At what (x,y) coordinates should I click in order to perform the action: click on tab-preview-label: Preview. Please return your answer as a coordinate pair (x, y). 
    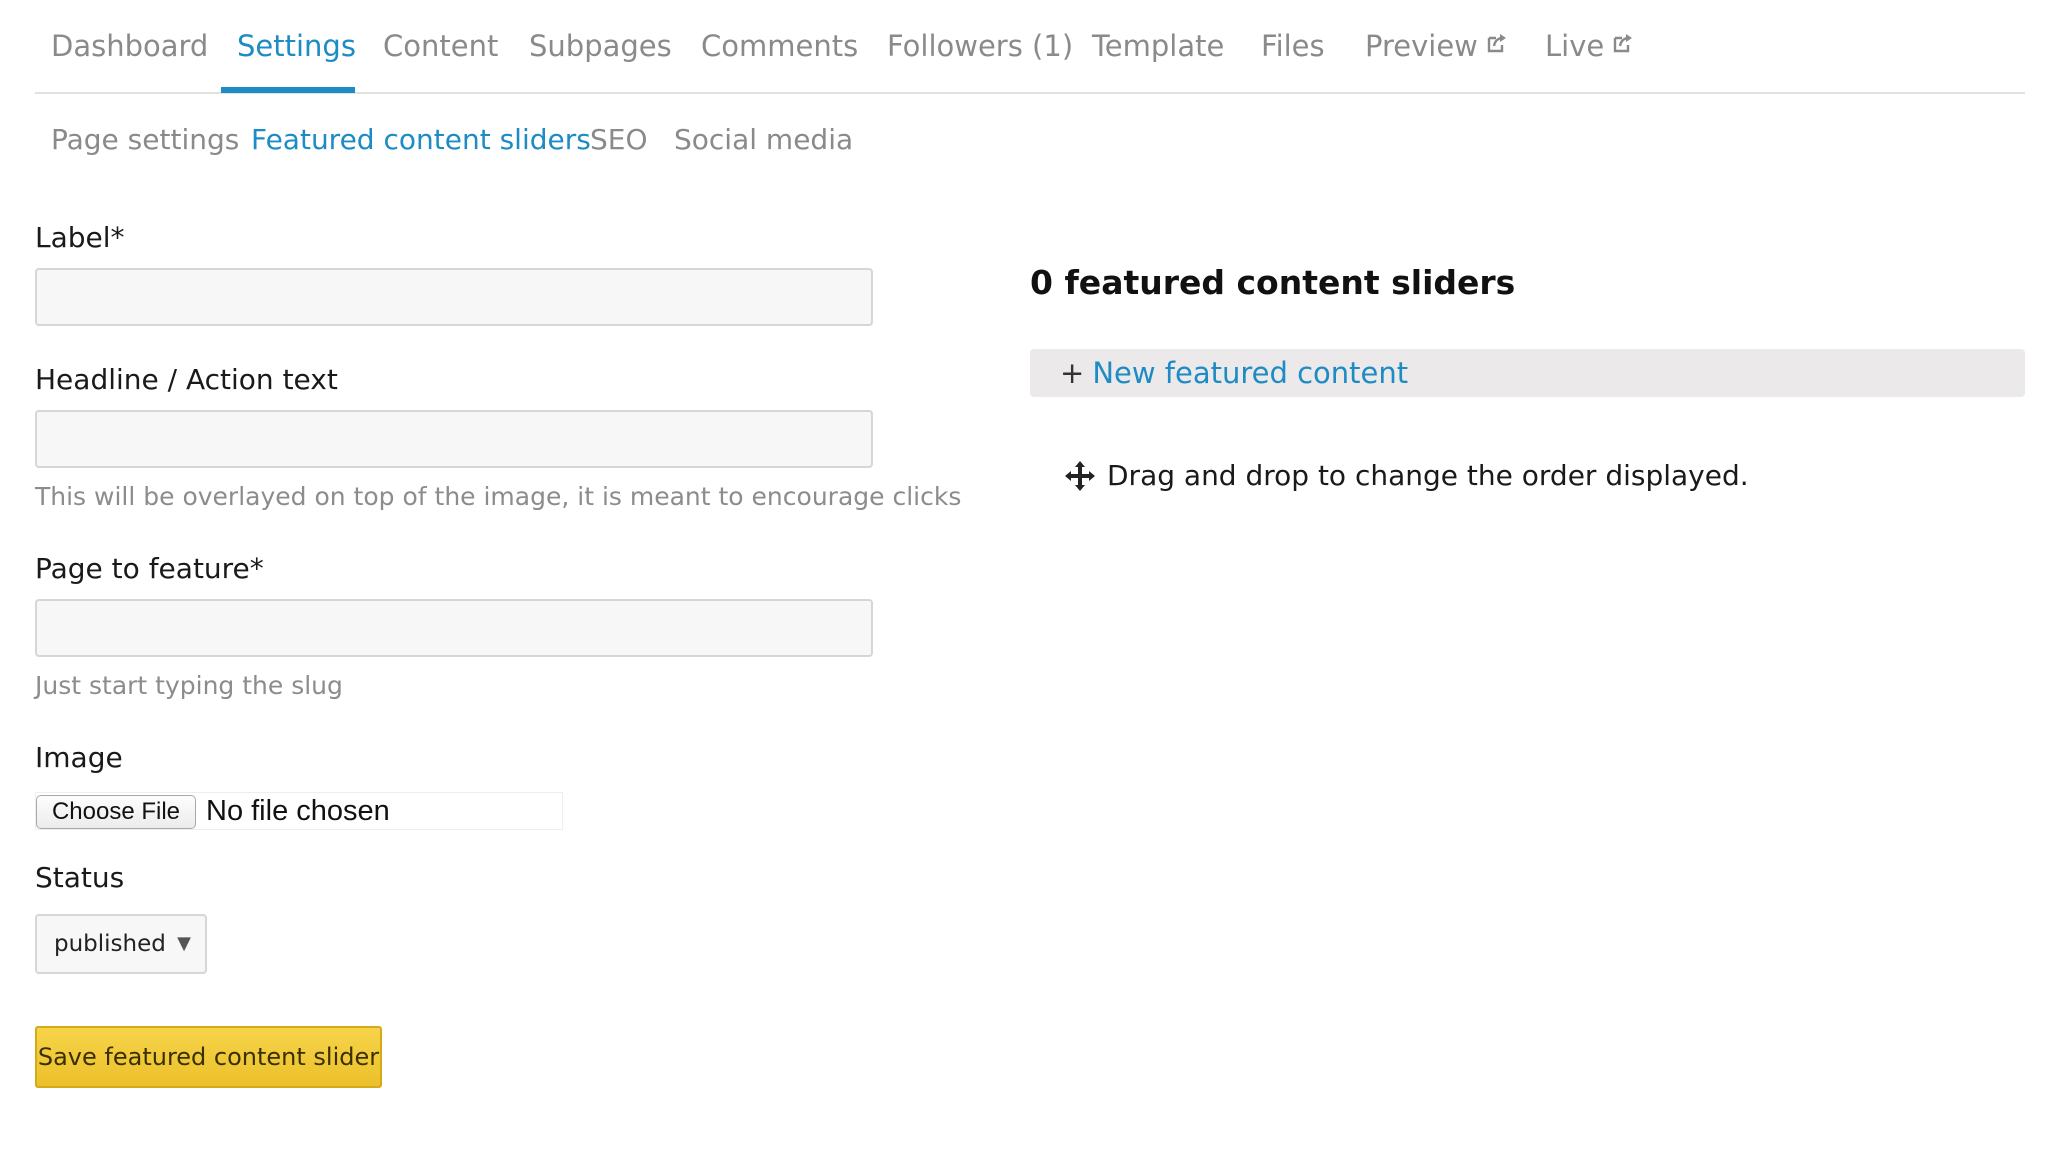
    Looking at the image, I should click on (1421, 46).